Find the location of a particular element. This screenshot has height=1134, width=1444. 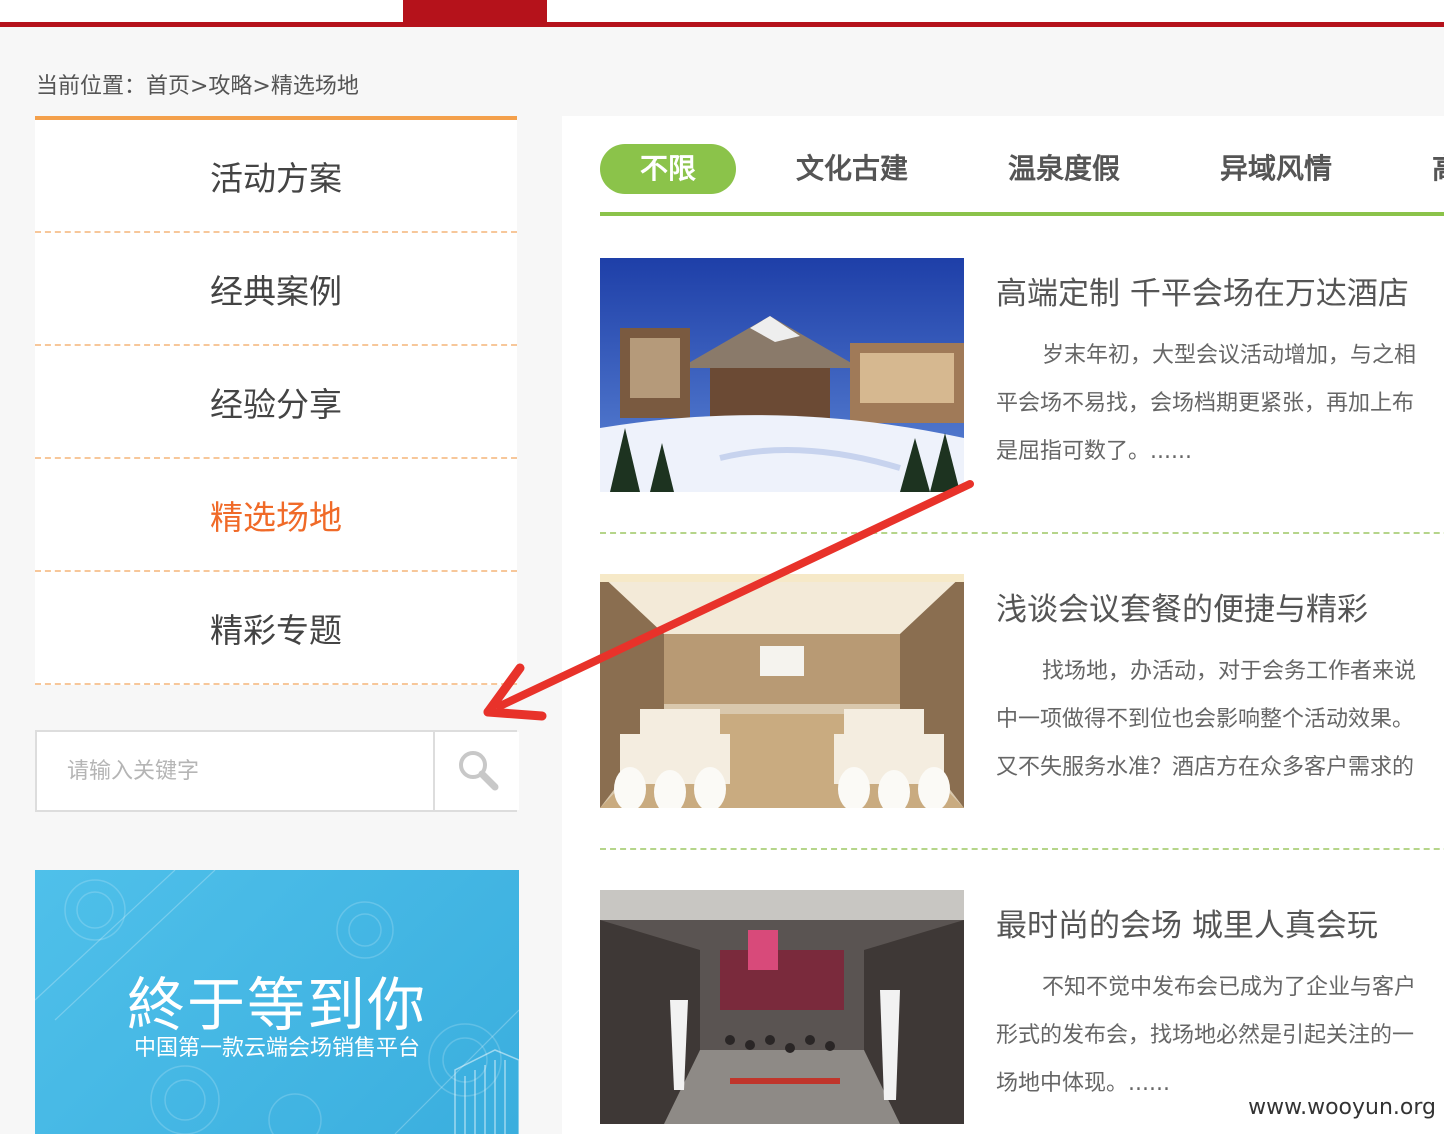

article-summary-line: 岁末年初，大型会议活动增加，与之相 is located at coordinates (1229, 355).